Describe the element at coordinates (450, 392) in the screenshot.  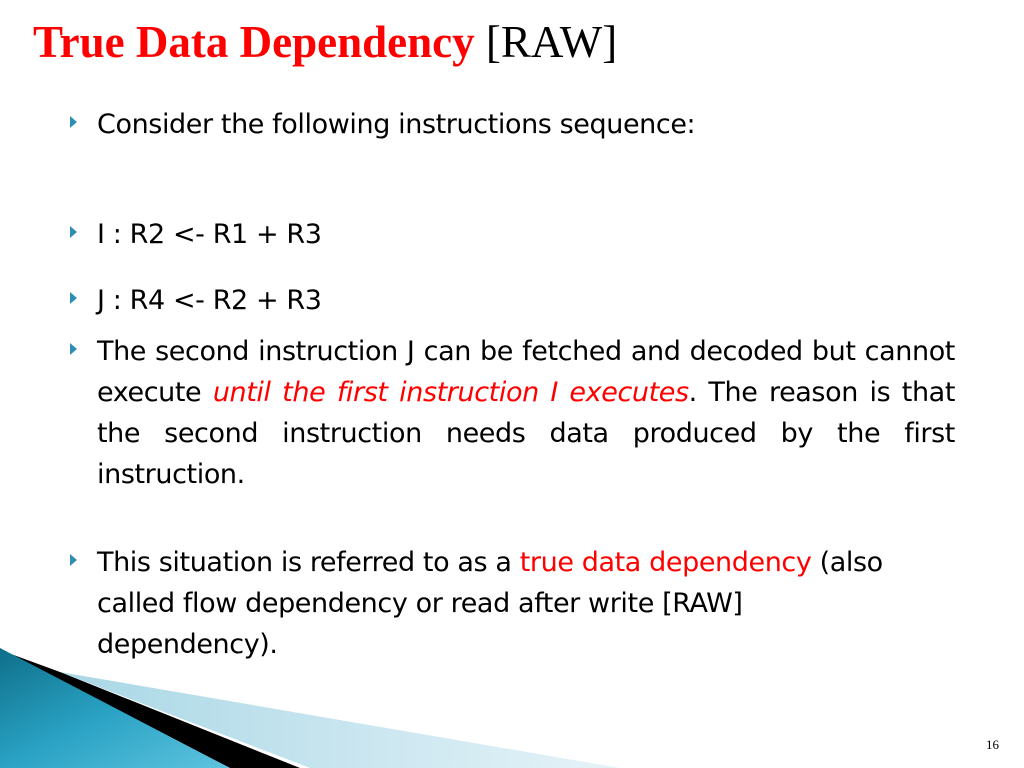
I see `highlight-text: until the first instruction I executes` at that location.